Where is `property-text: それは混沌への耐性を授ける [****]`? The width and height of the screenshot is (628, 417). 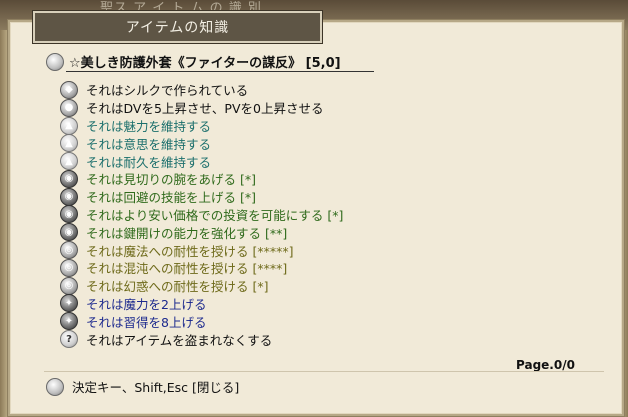 property-text: それは混沌への耐性を授ける [****] is located at coordinates (187, 269).